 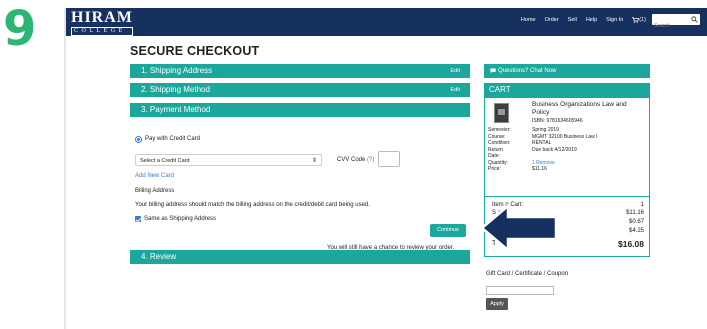 I want to click on step-label: 4. Review, so click(x=159, y=256).